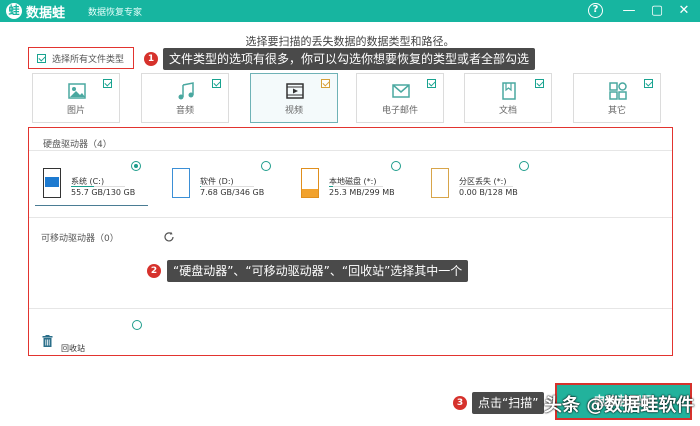  I want to click on usb-drive-icon, so click(310, 183).